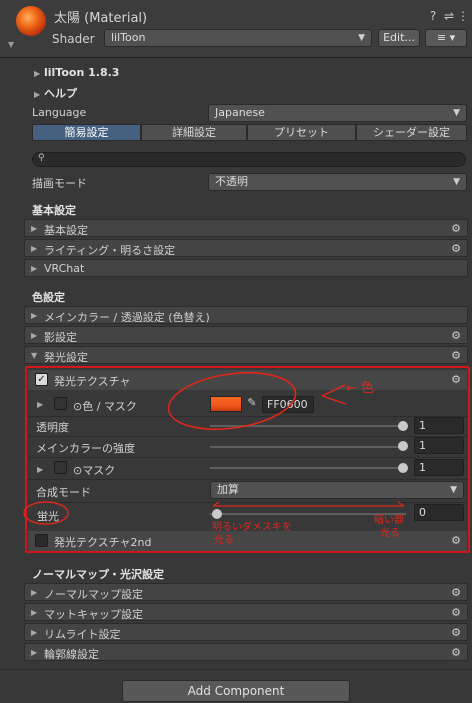 The height and width of the screenshot is (703, 472). Describe the element at coordinates (71, 654) in the screenshot. I see `section-label: 輪郭線設定` at that location.